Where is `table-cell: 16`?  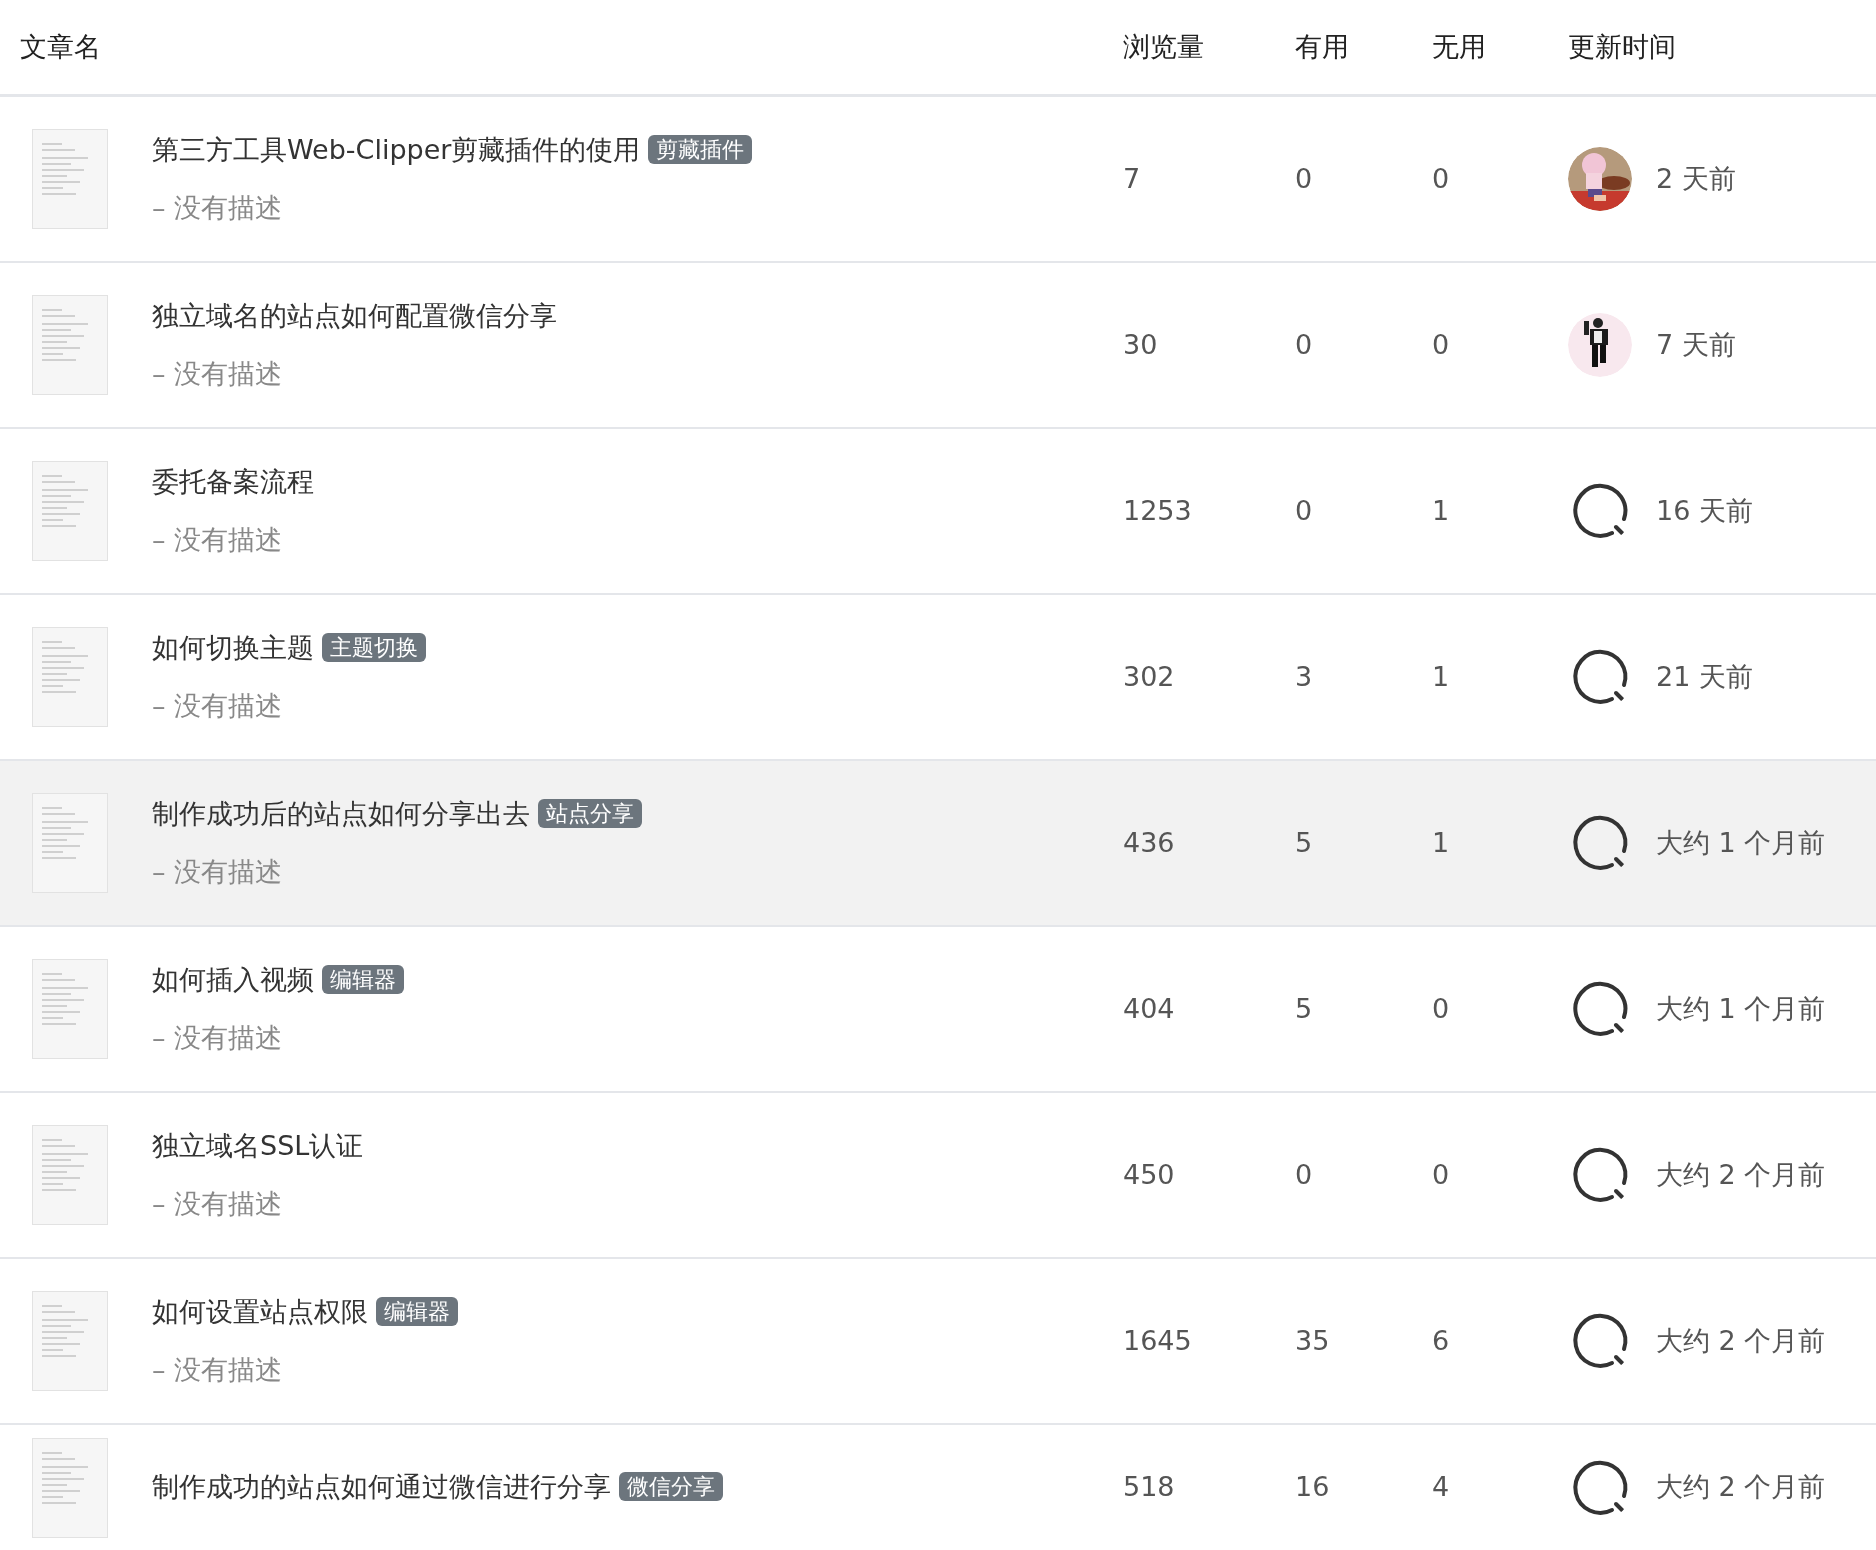
table-cell: 16 is located at coordinates (1312, 1487).